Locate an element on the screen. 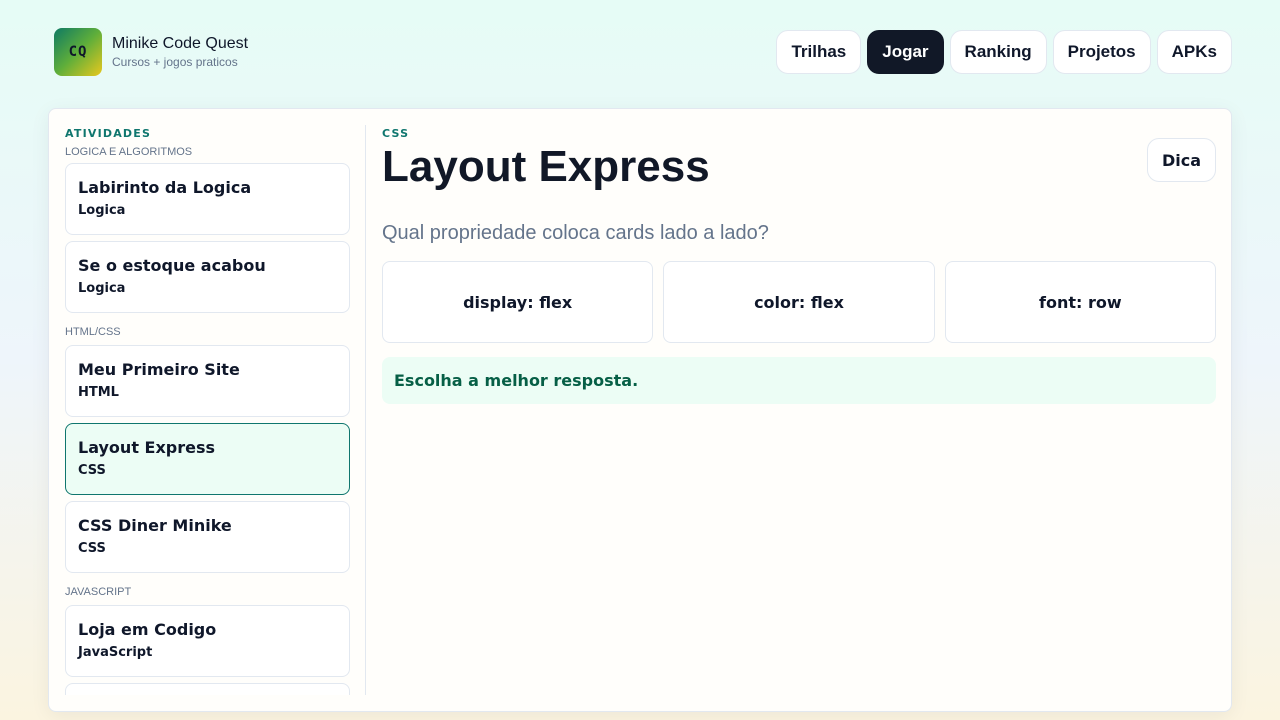 The height and width of the screenshot is (720, 1280). brand-subtitle: Cursos + jogos praticos is located at coordinates (175, 62).